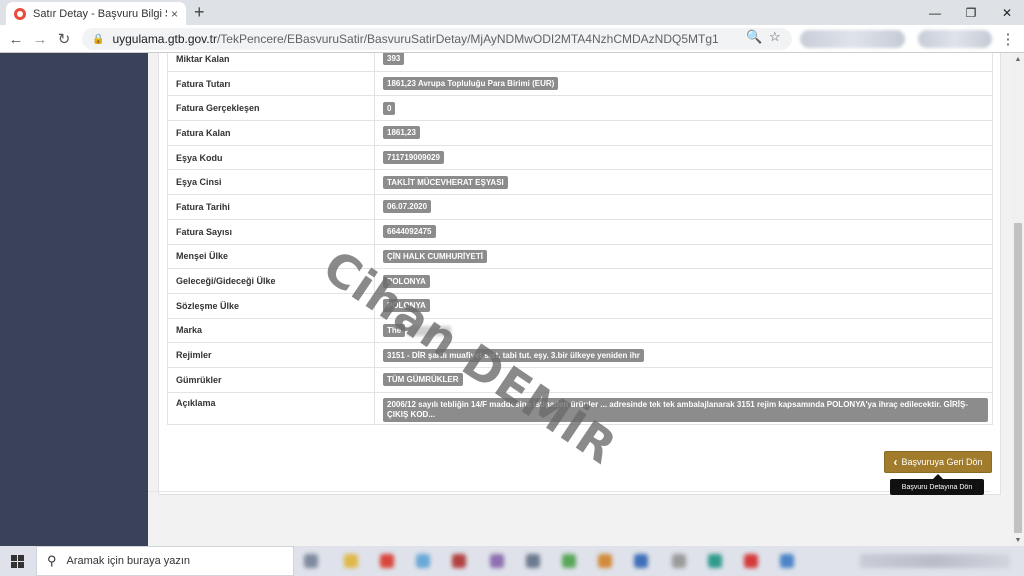  Describe the element at coordinates (937, 484) in the screenshot. I see `back-button-tooltip: Başvuru Detayına Dön` at that location.